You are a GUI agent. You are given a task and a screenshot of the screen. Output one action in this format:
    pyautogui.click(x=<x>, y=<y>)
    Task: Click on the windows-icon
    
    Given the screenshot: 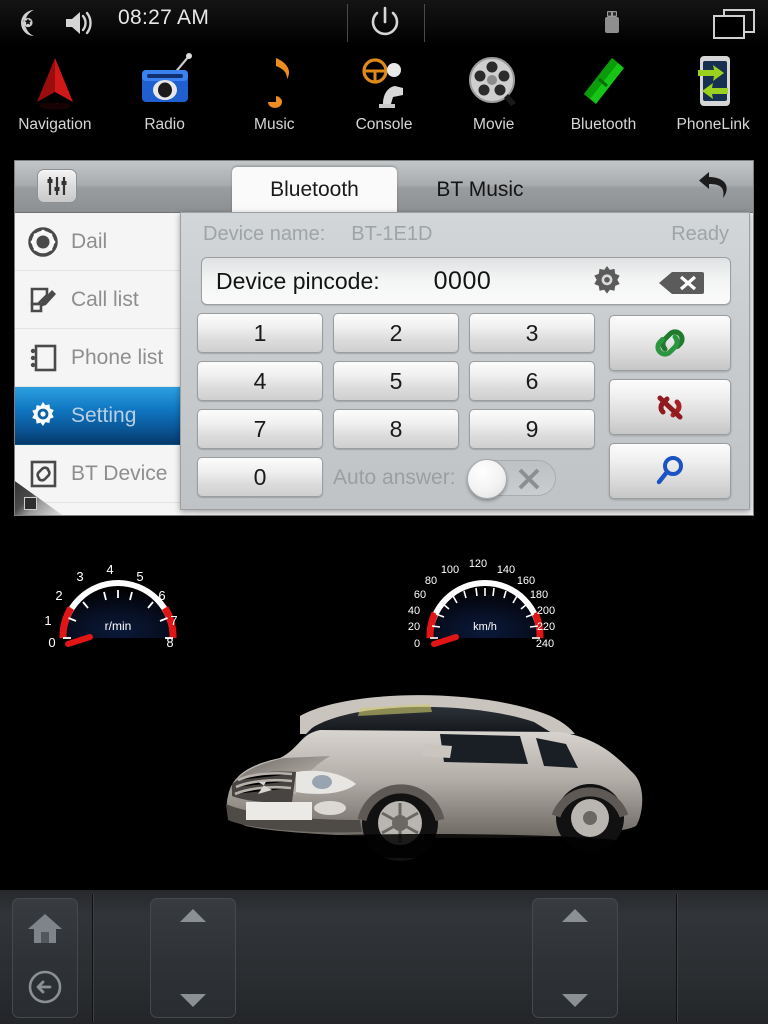 What is the action you would take?
    pyautogui.click(x=734, y=24)
    